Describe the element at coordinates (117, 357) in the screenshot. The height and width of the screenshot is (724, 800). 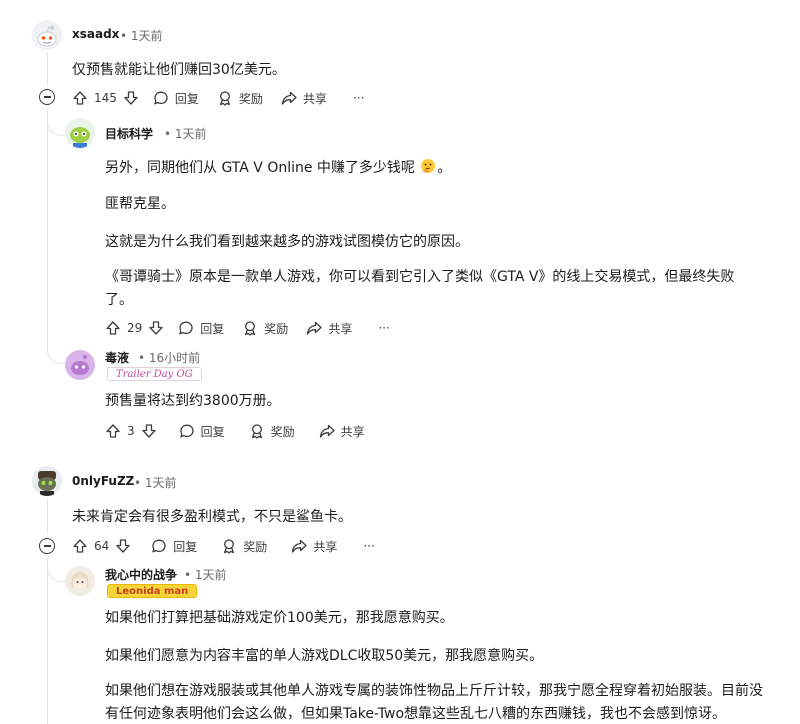
I see `username: 毒液` at that location.